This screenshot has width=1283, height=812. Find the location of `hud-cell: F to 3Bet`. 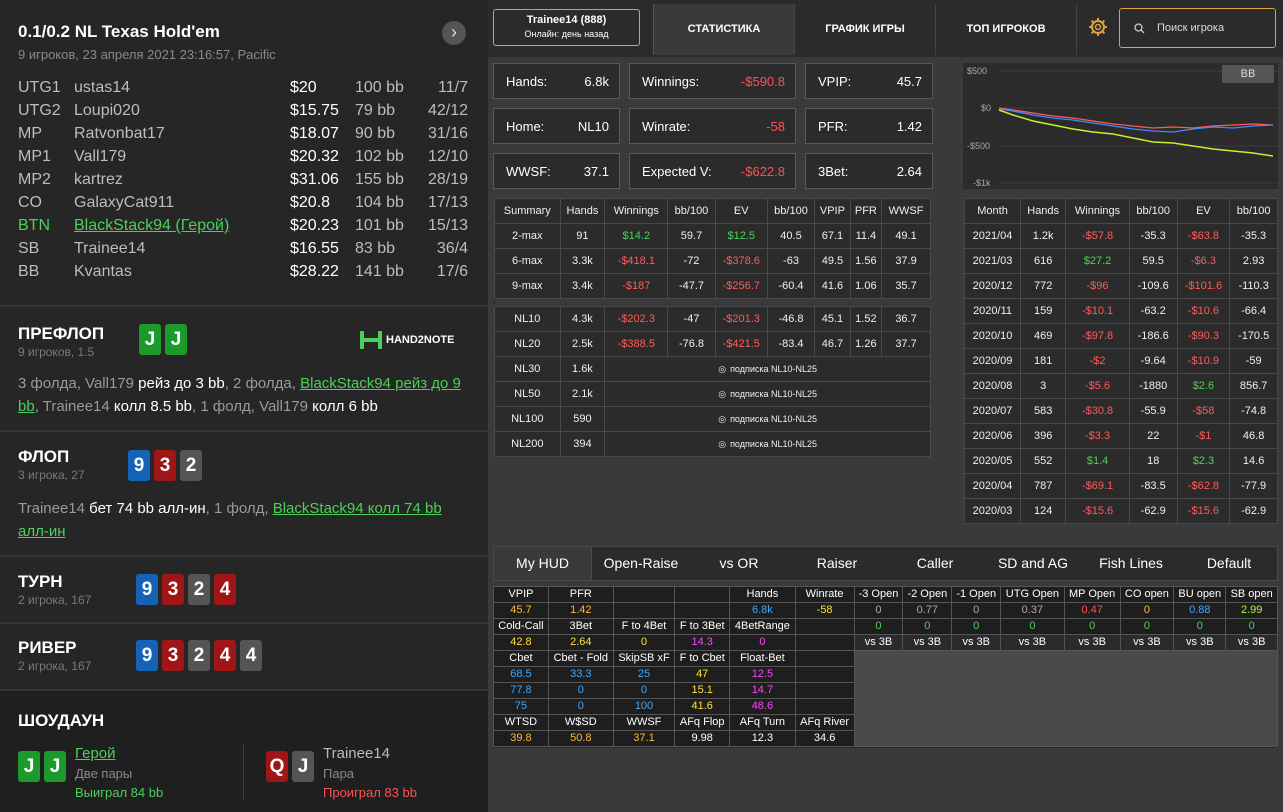

hud-cell: F to 3Bet is located at coordinates (702, 626).